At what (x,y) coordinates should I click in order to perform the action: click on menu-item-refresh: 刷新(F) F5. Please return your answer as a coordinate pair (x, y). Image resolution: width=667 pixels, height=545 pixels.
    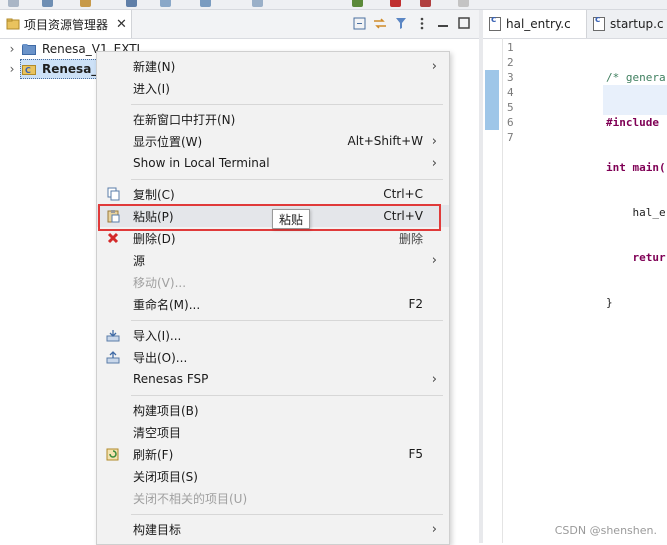
    Looking at the image, I should click on (273, 454).